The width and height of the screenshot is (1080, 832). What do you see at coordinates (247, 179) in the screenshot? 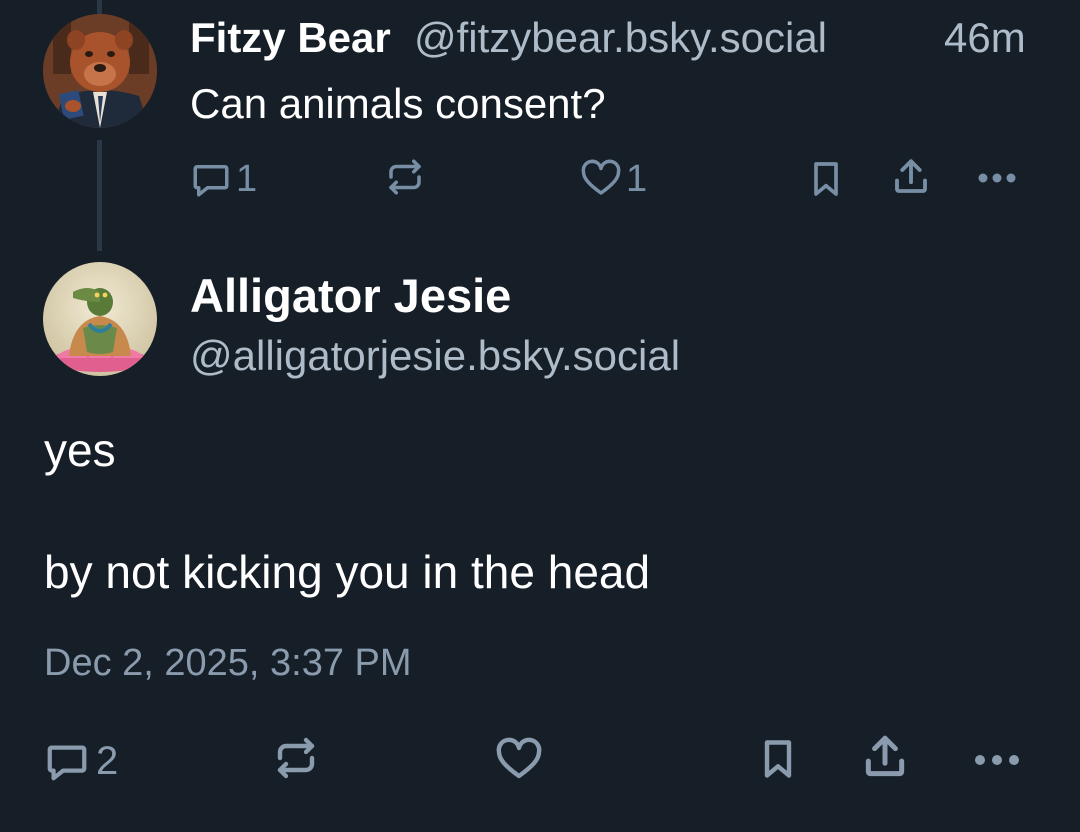
I see `parent-reply-count: 1` at bounding box center [247, 179].